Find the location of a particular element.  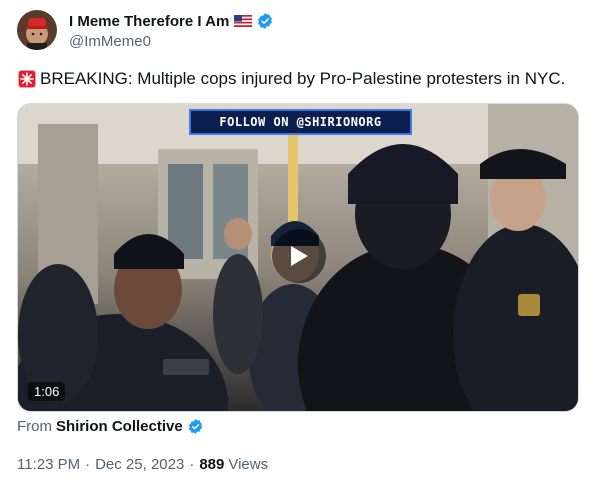

tweet-date: Dec 25, 2023 is located at coordinates (139, 464).